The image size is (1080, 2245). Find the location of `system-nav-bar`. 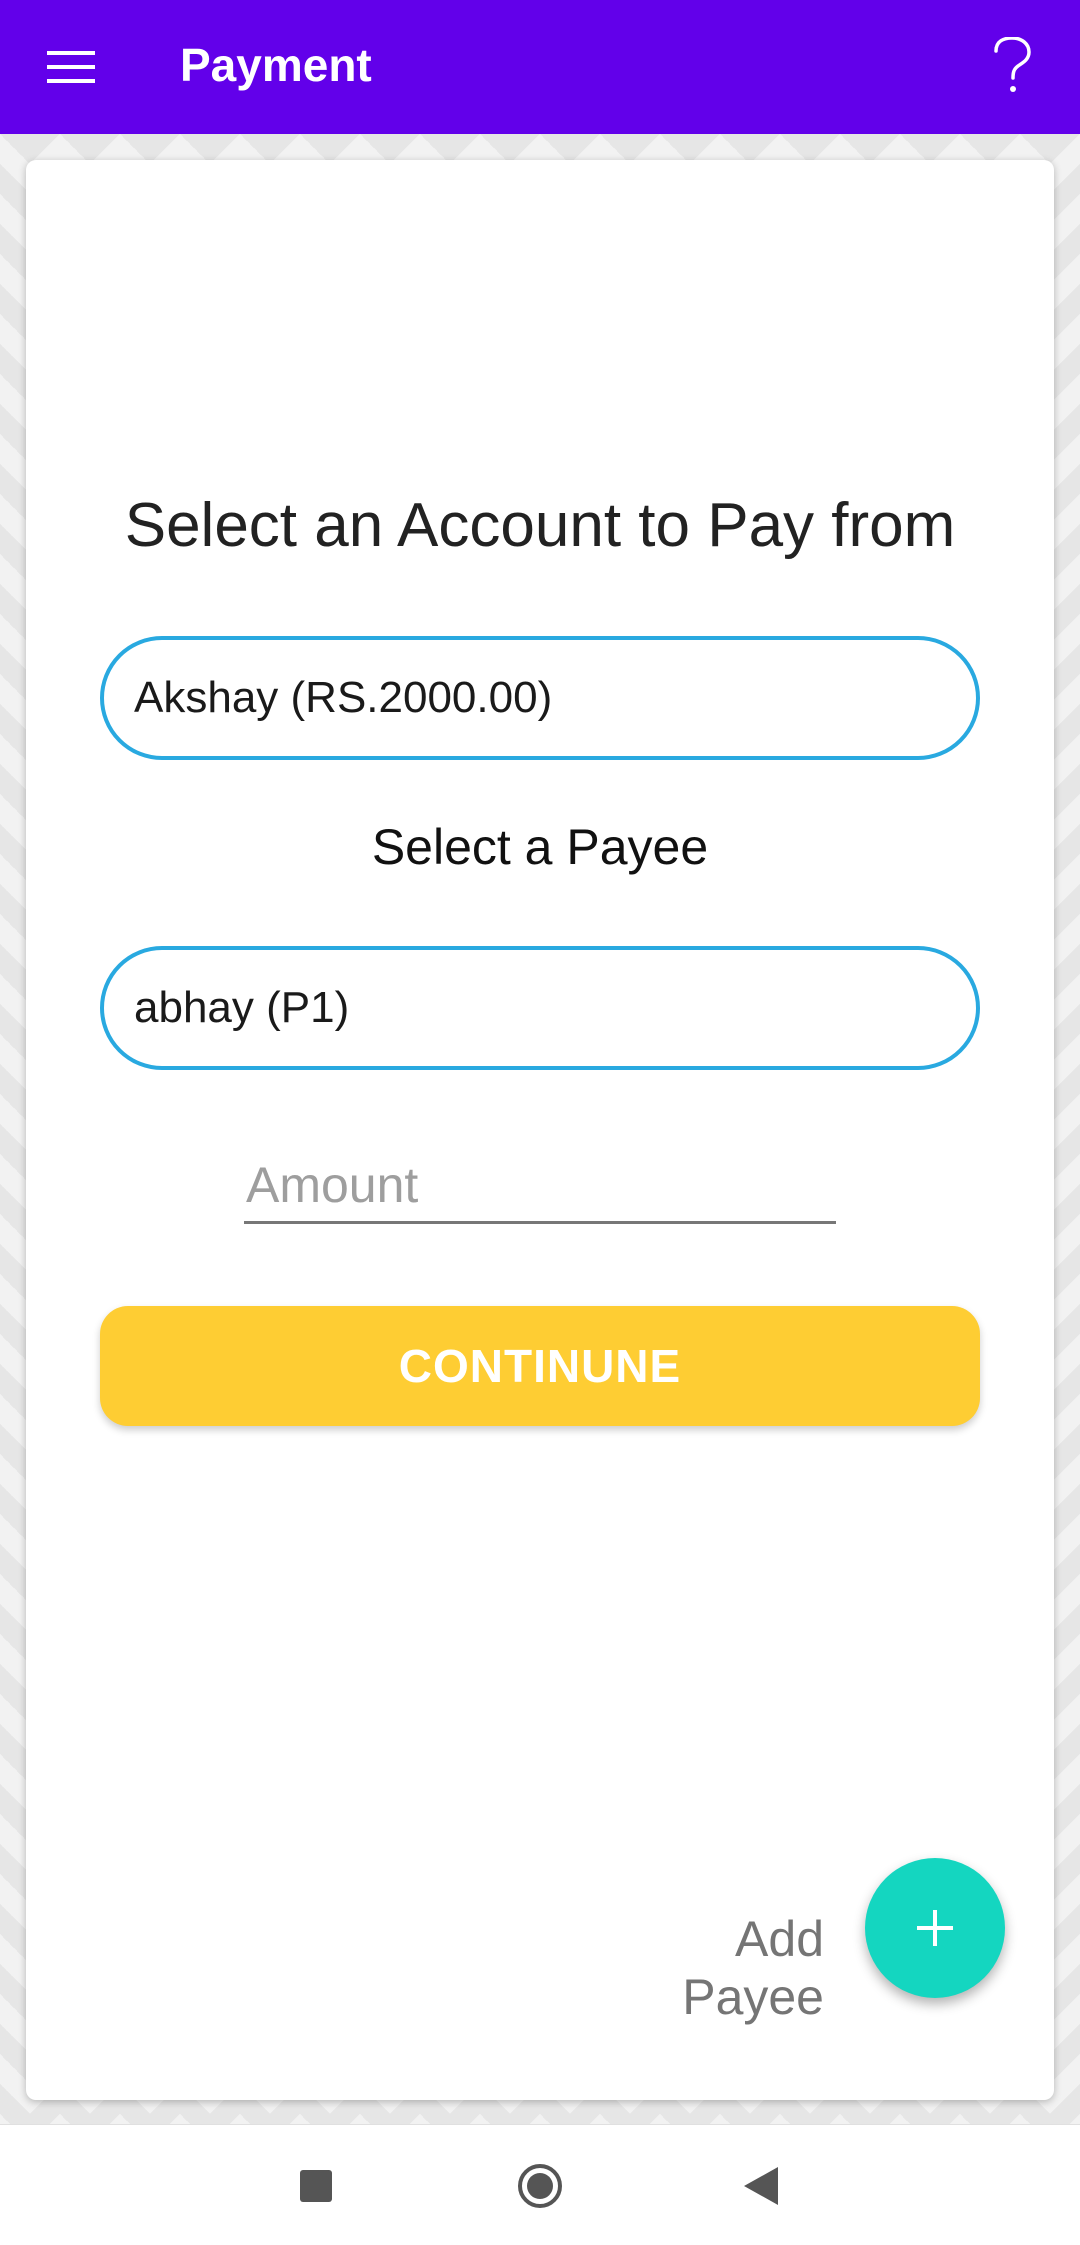

system-nav-bar is located at coordinates (540, 2184).